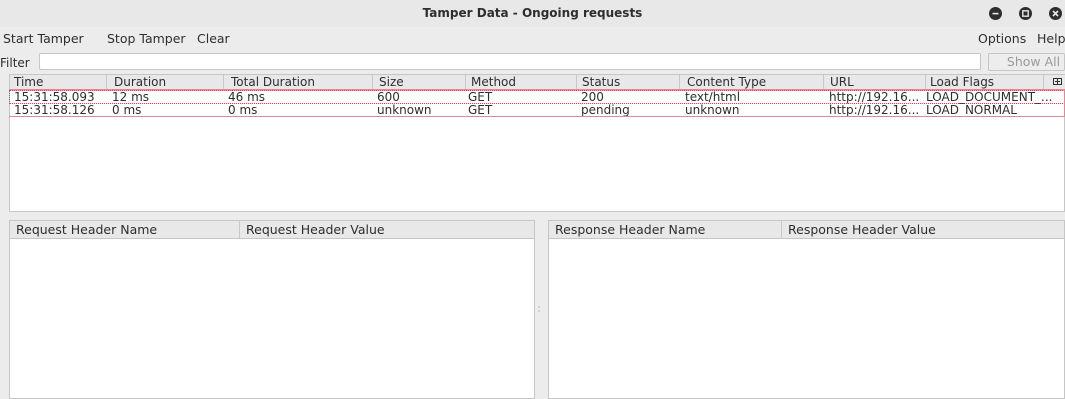 The image size is (1065, 399). I want to click on minimize-icon, so click(995, 13).